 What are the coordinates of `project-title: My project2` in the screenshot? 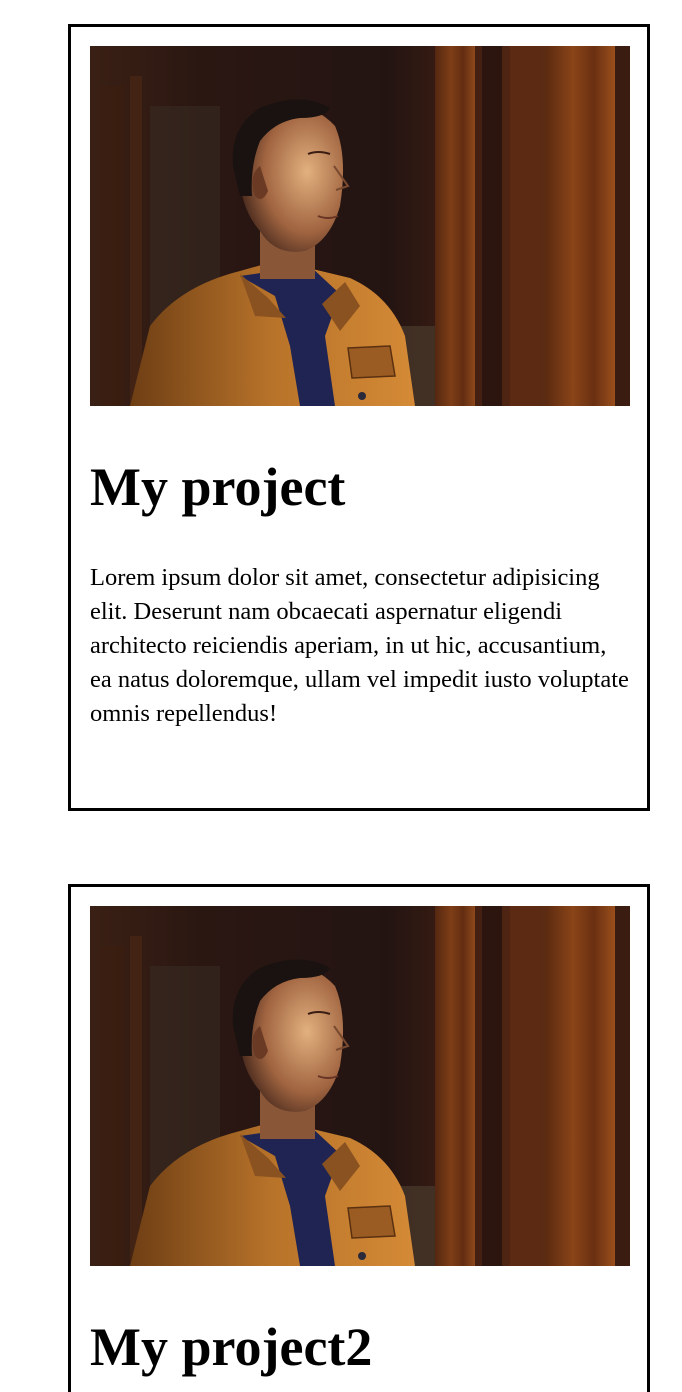 It's located at (231, 1347).